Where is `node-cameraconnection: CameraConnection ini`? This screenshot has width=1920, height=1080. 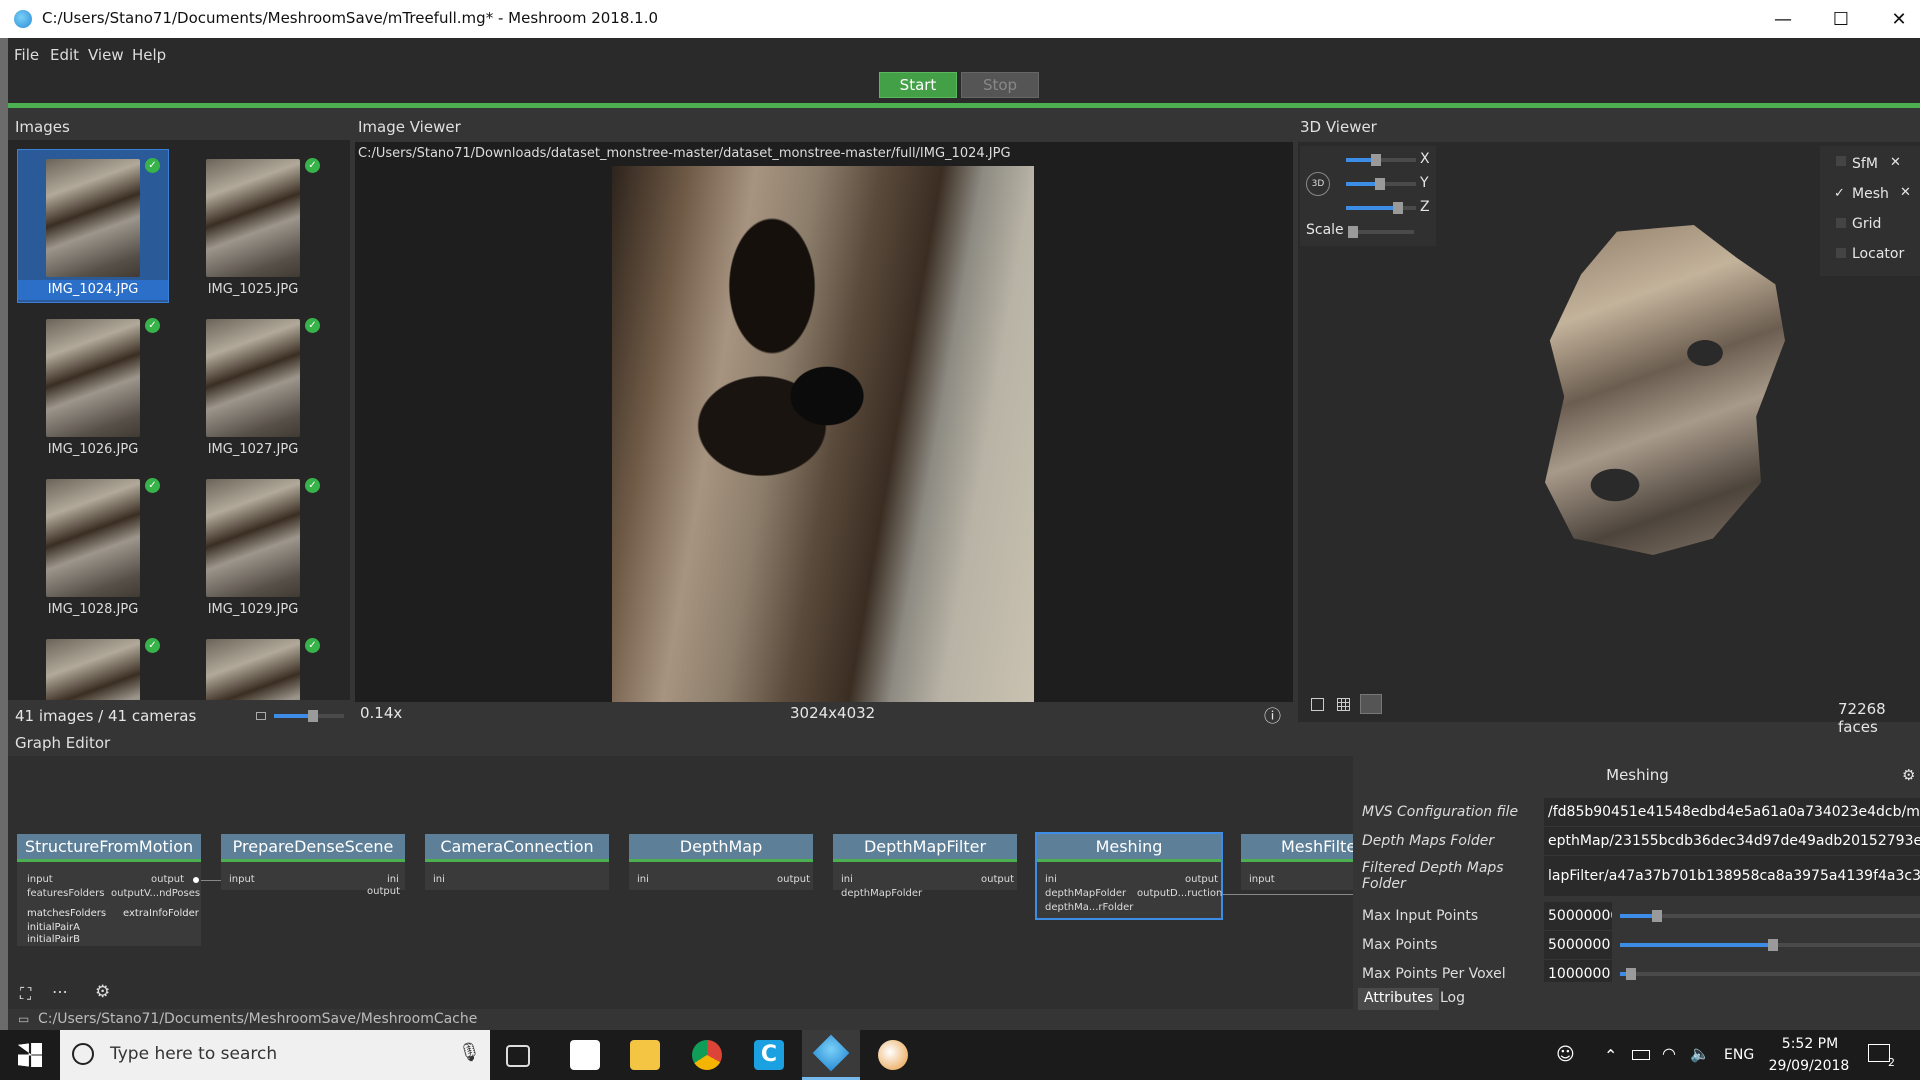 node-cameraconnection: CameraConnection ini is located at coordinates (517, 862).